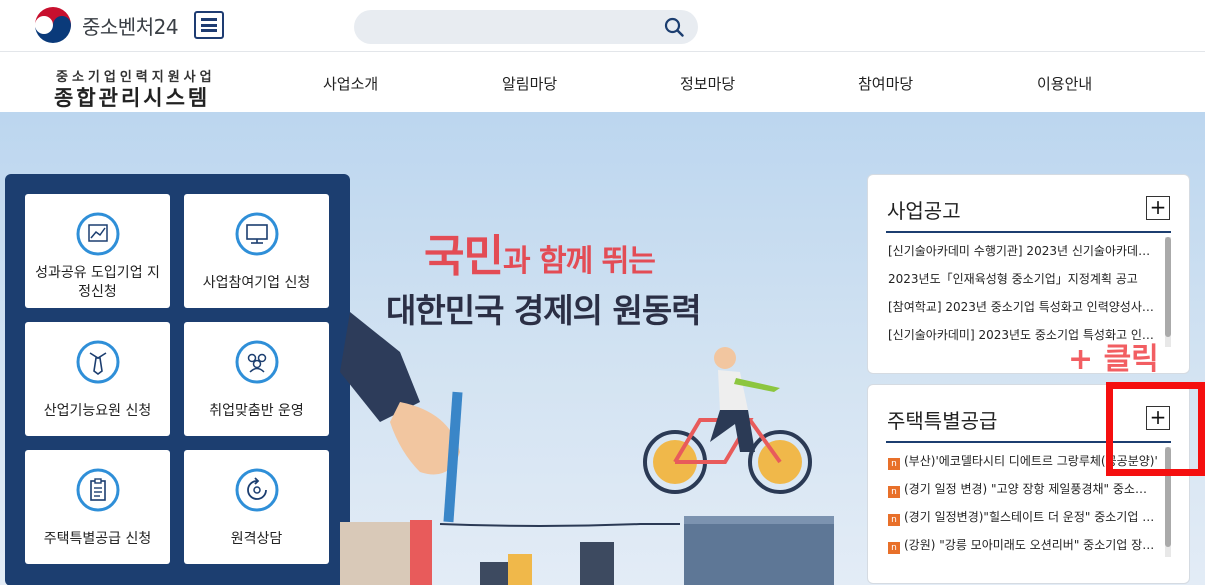  I want to click on list-item: [참여학교] 2023년 중소기업 특성화고 인력양성사업 참여학교 모집, so click(1023, 307).